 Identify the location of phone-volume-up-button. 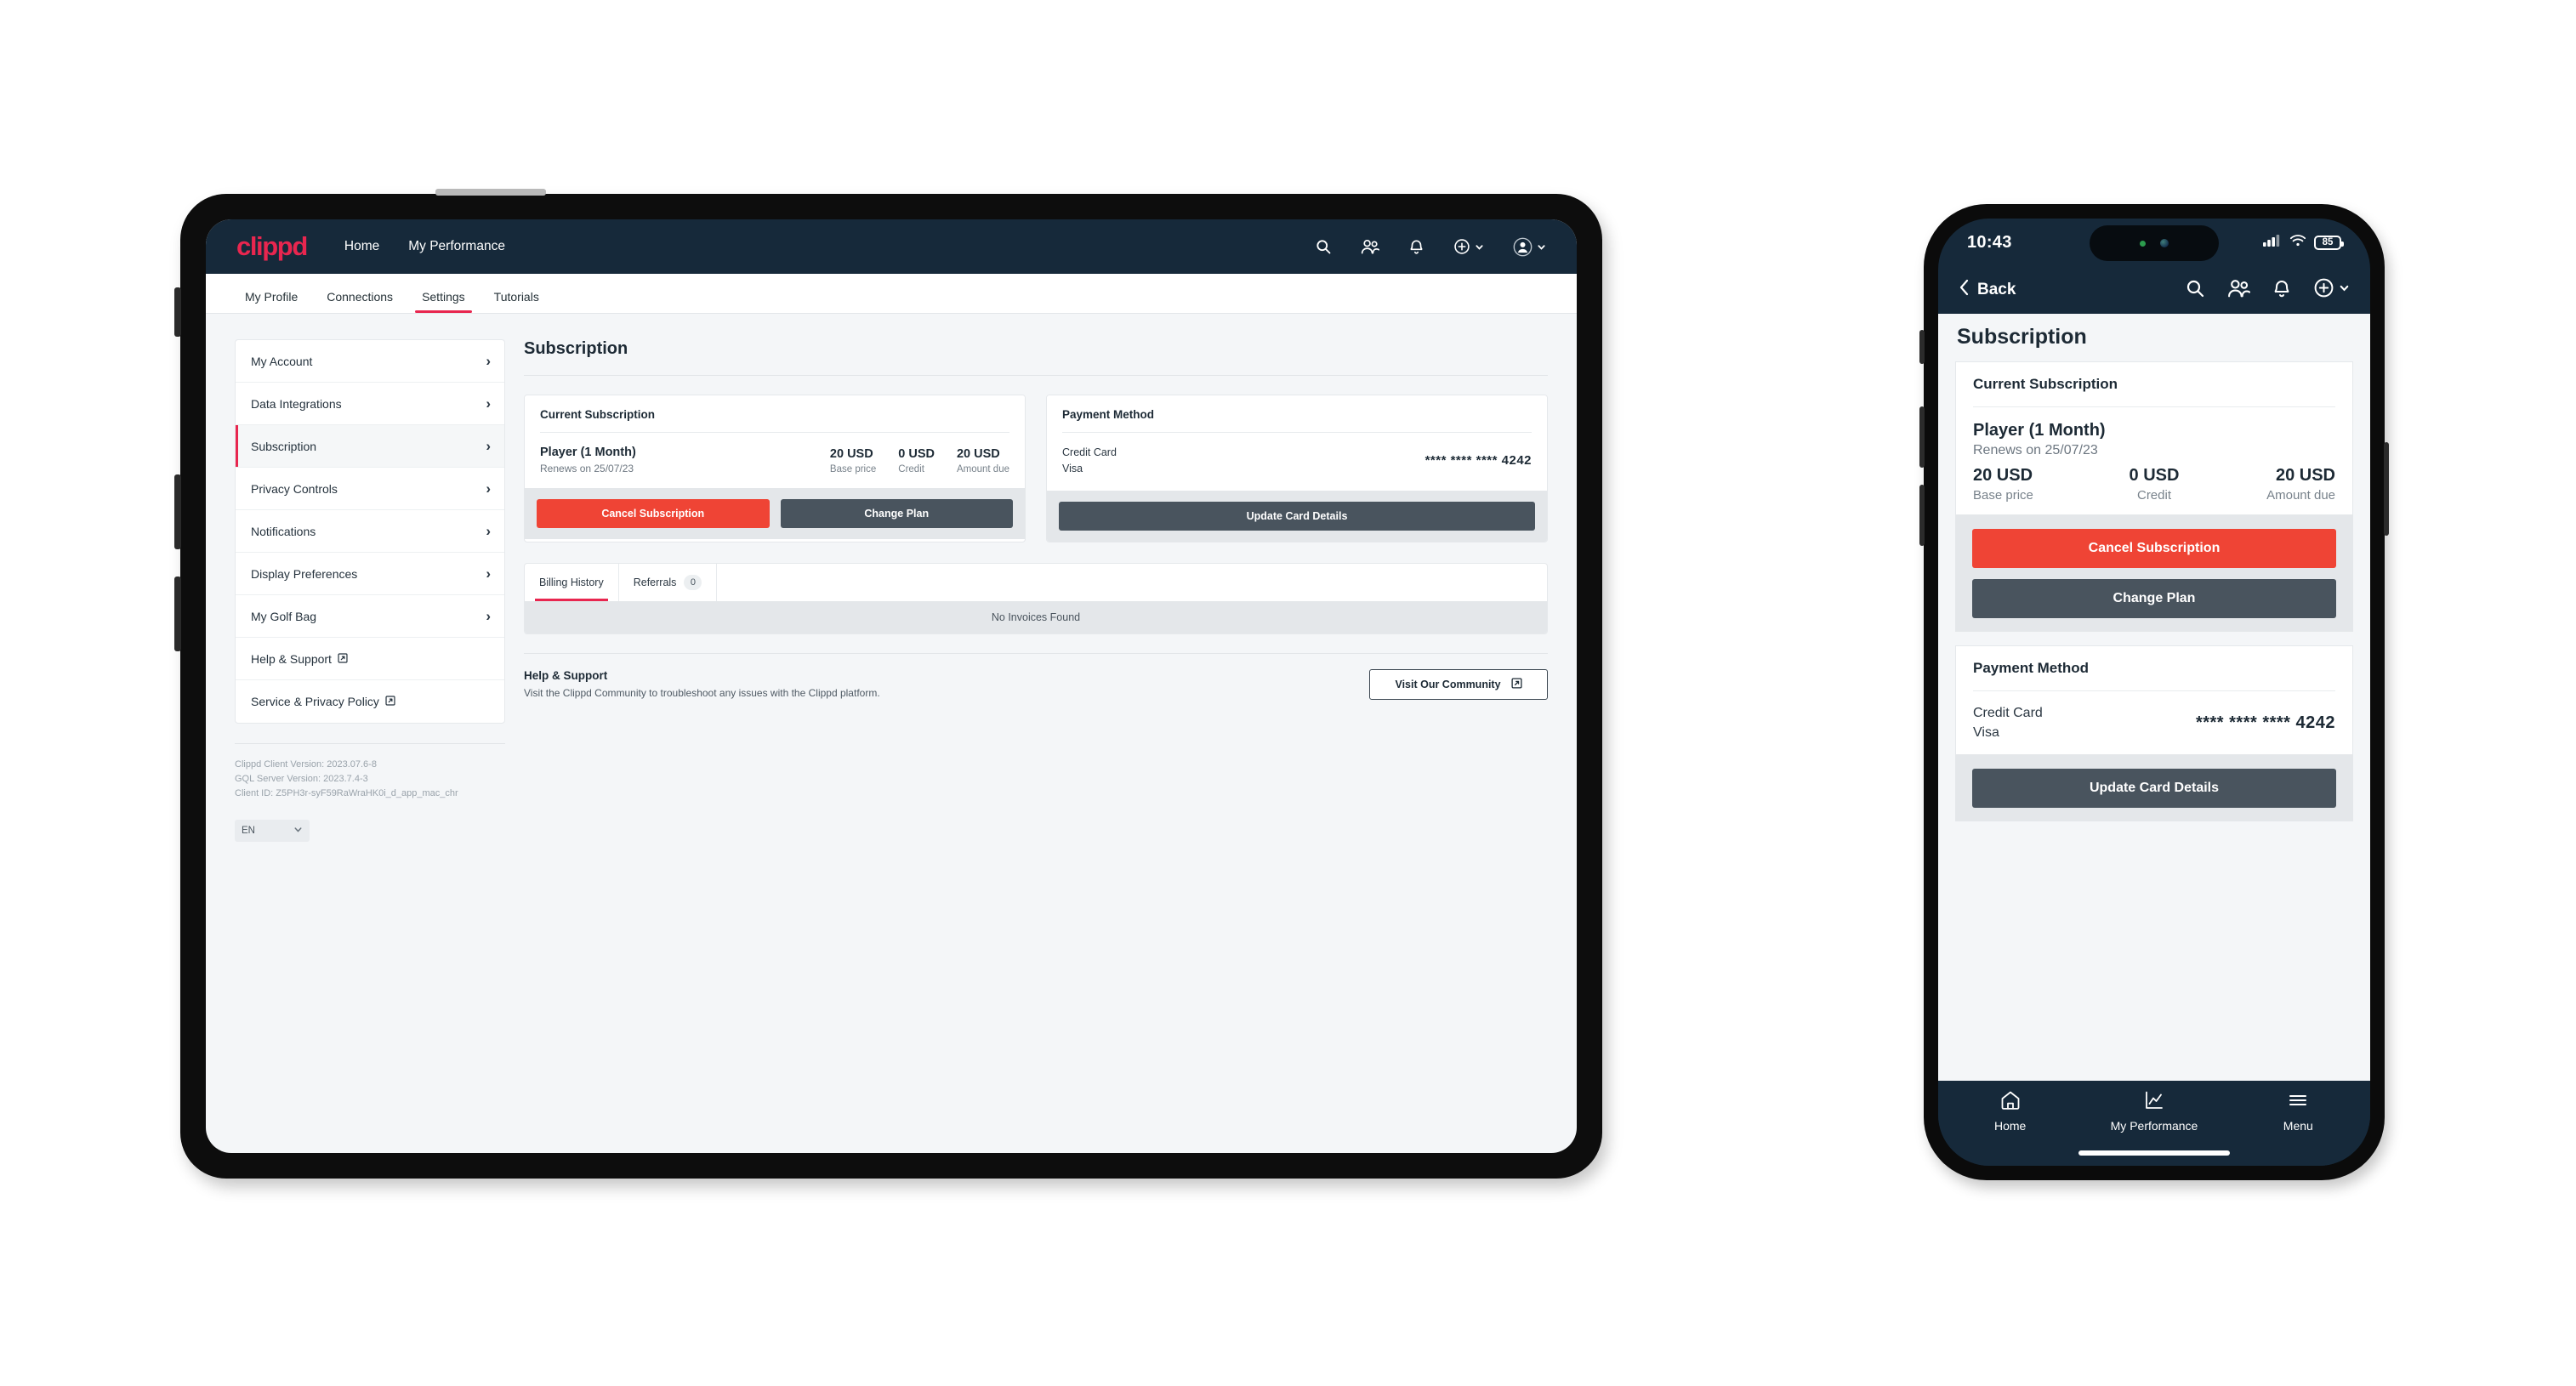
(1922, 437).